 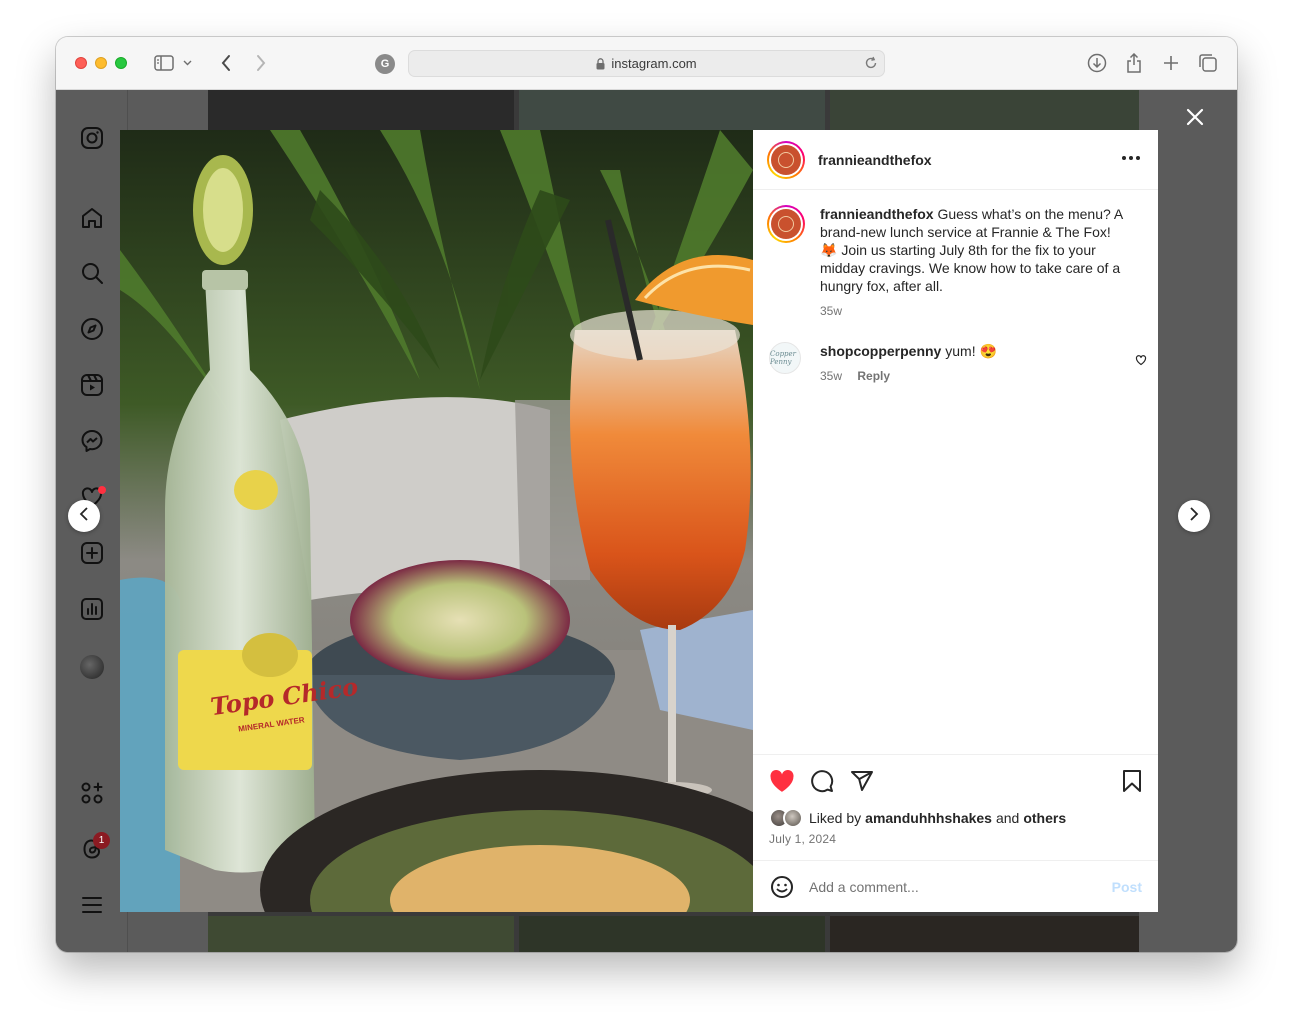 What do you see at coordinates (949, 886) in the screenshot?
I see `add-comment-input` at bounding box center [949, 886].